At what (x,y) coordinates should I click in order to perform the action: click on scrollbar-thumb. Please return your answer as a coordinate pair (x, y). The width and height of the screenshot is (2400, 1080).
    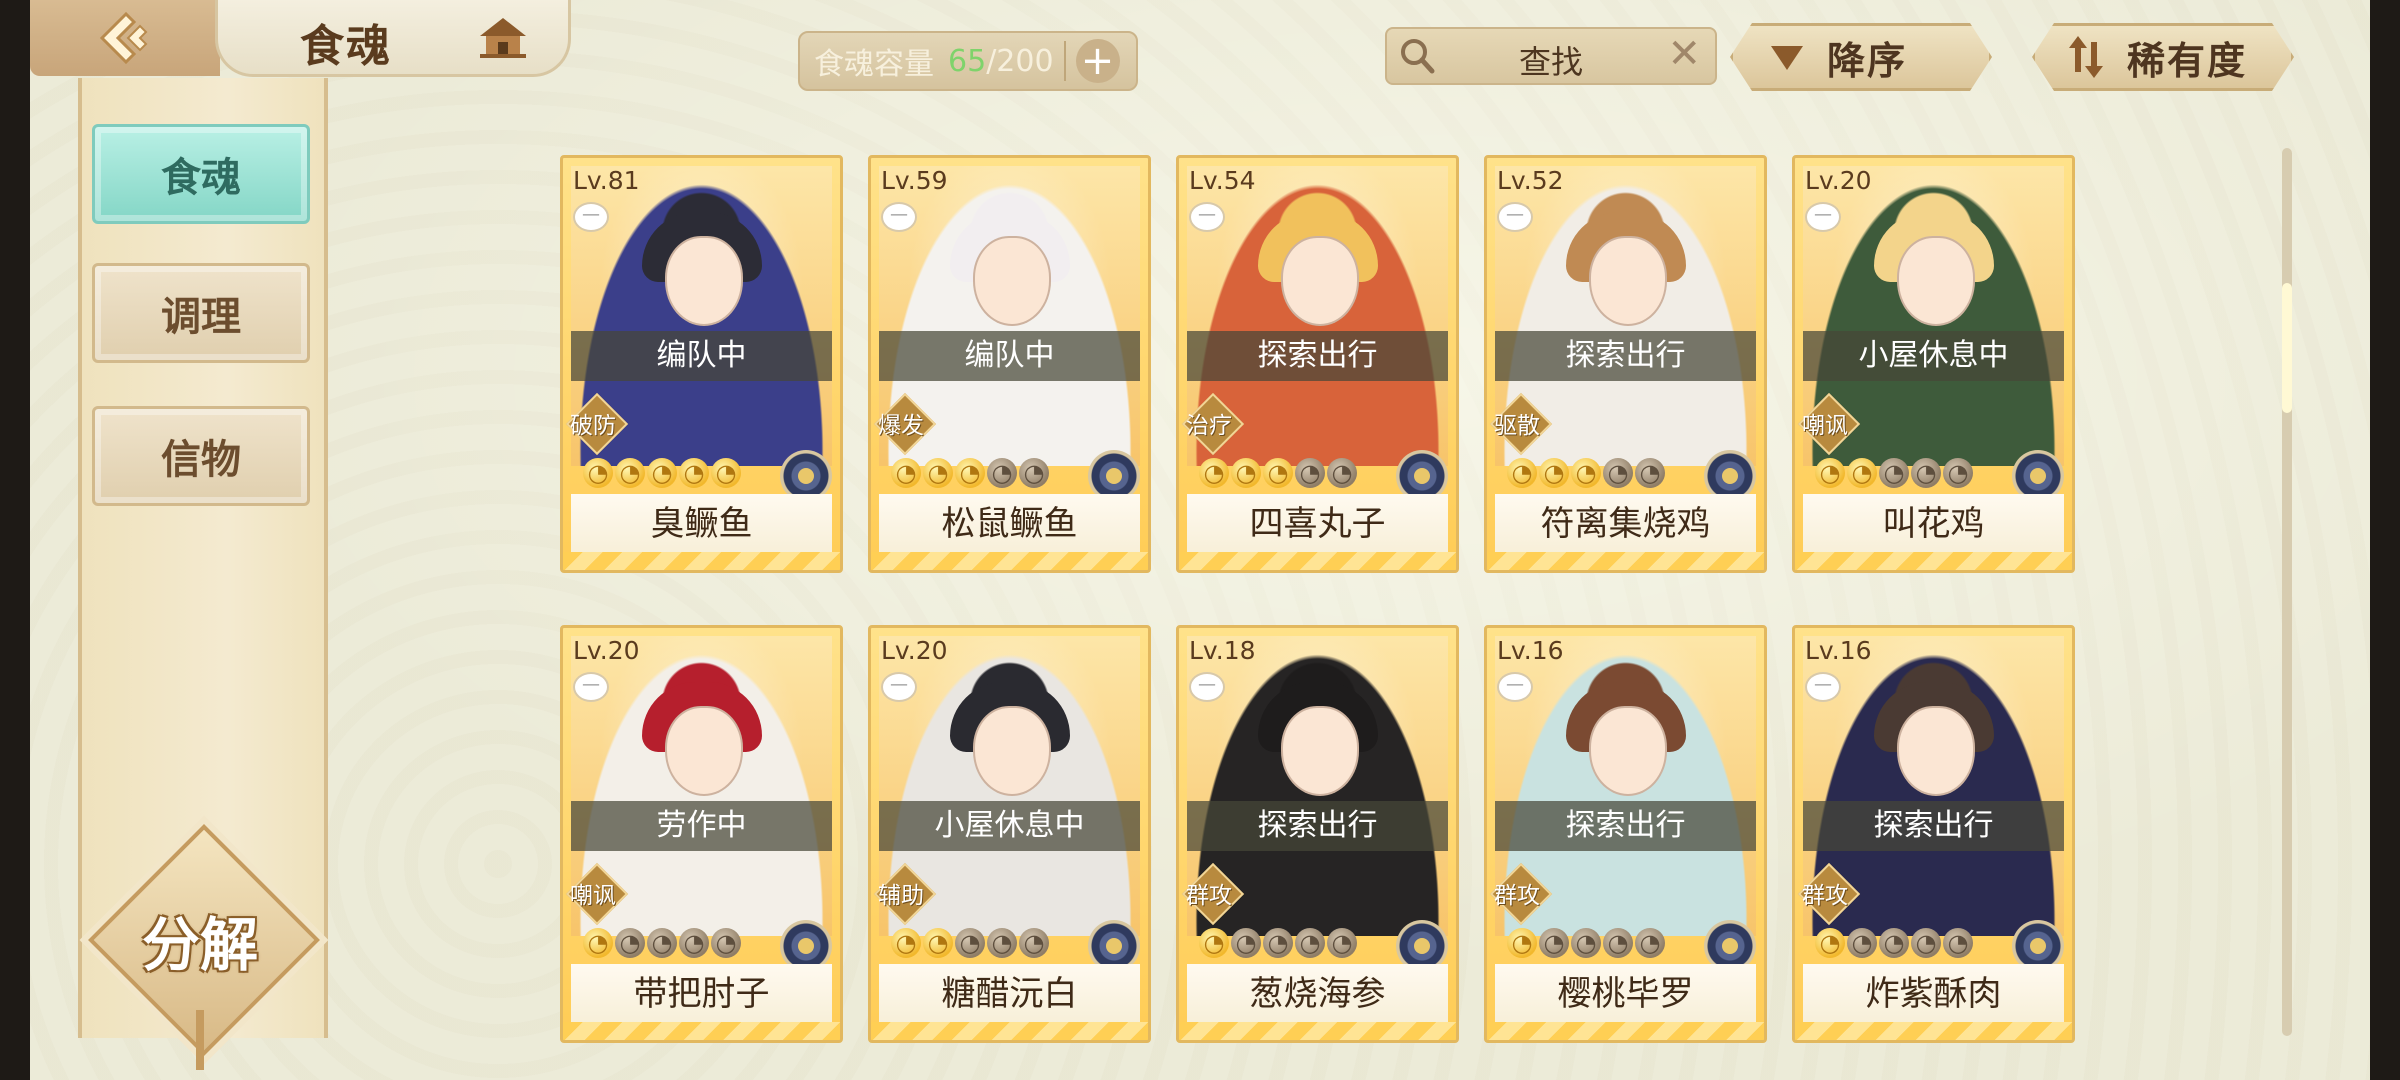
    Looking at the image, I should click on (2287, 348).